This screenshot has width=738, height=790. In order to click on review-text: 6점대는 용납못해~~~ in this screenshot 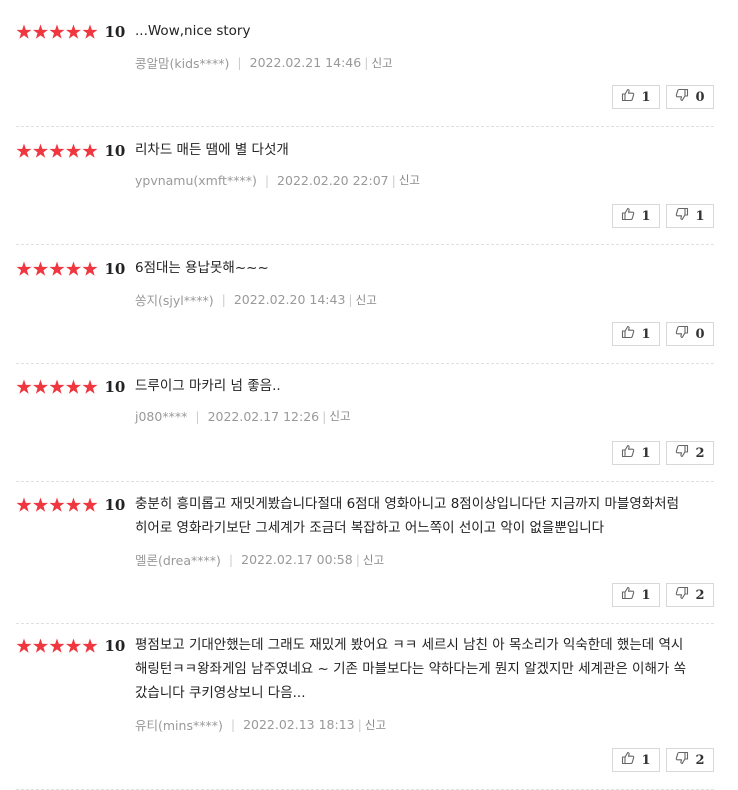, I will do `click(202, 268)`.